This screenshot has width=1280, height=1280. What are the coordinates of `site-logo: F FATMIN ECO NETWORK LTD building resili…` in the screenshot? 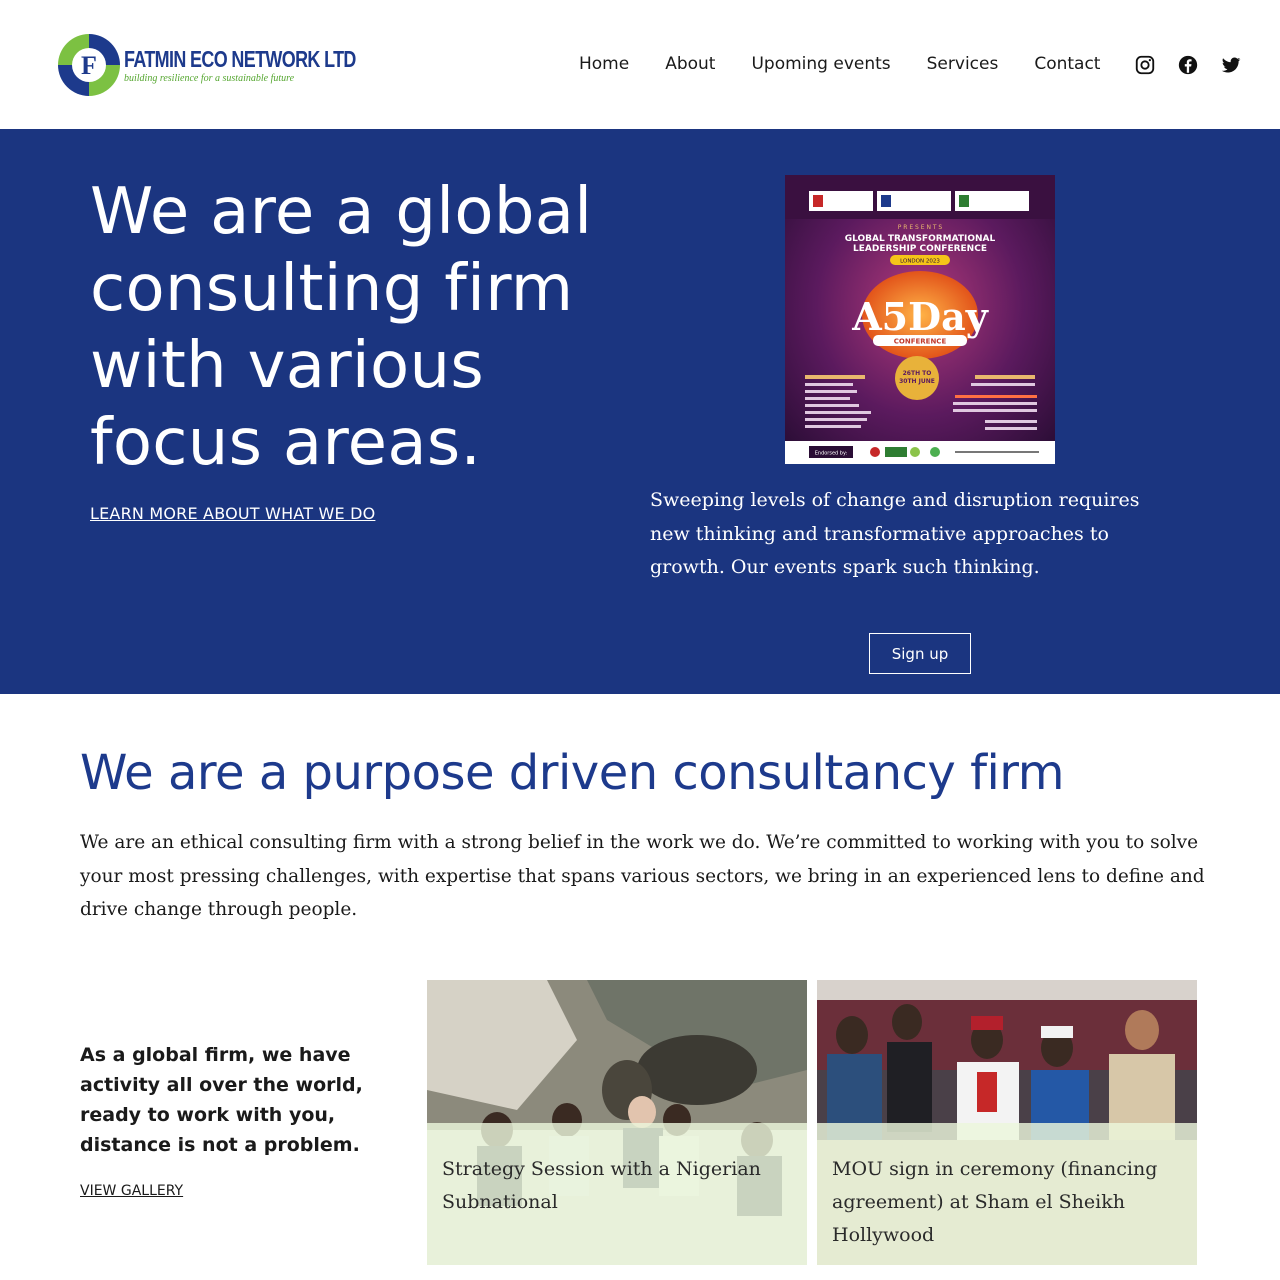 It's located at (206, 65).